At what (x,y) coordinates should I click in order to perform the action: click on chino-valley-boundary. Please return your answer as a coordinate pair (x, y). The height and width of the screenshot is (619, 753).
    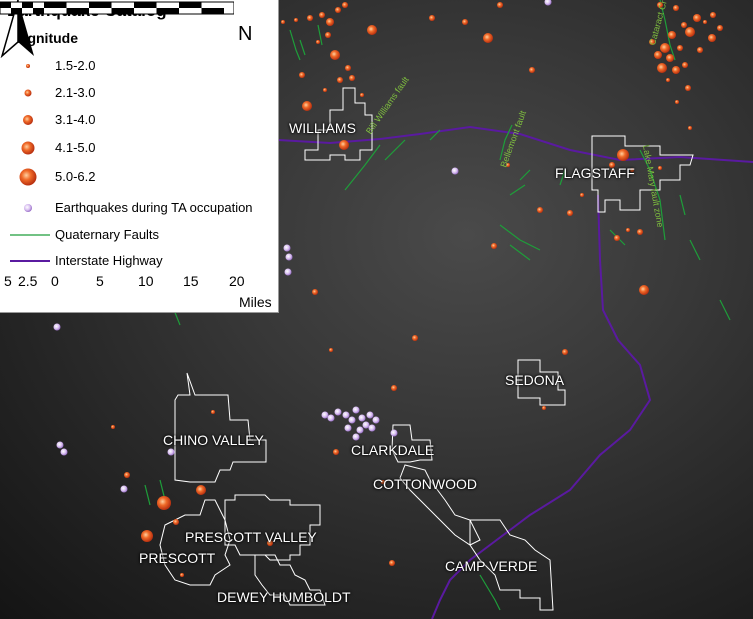
    Looking at the image, I should click on (220, 427).